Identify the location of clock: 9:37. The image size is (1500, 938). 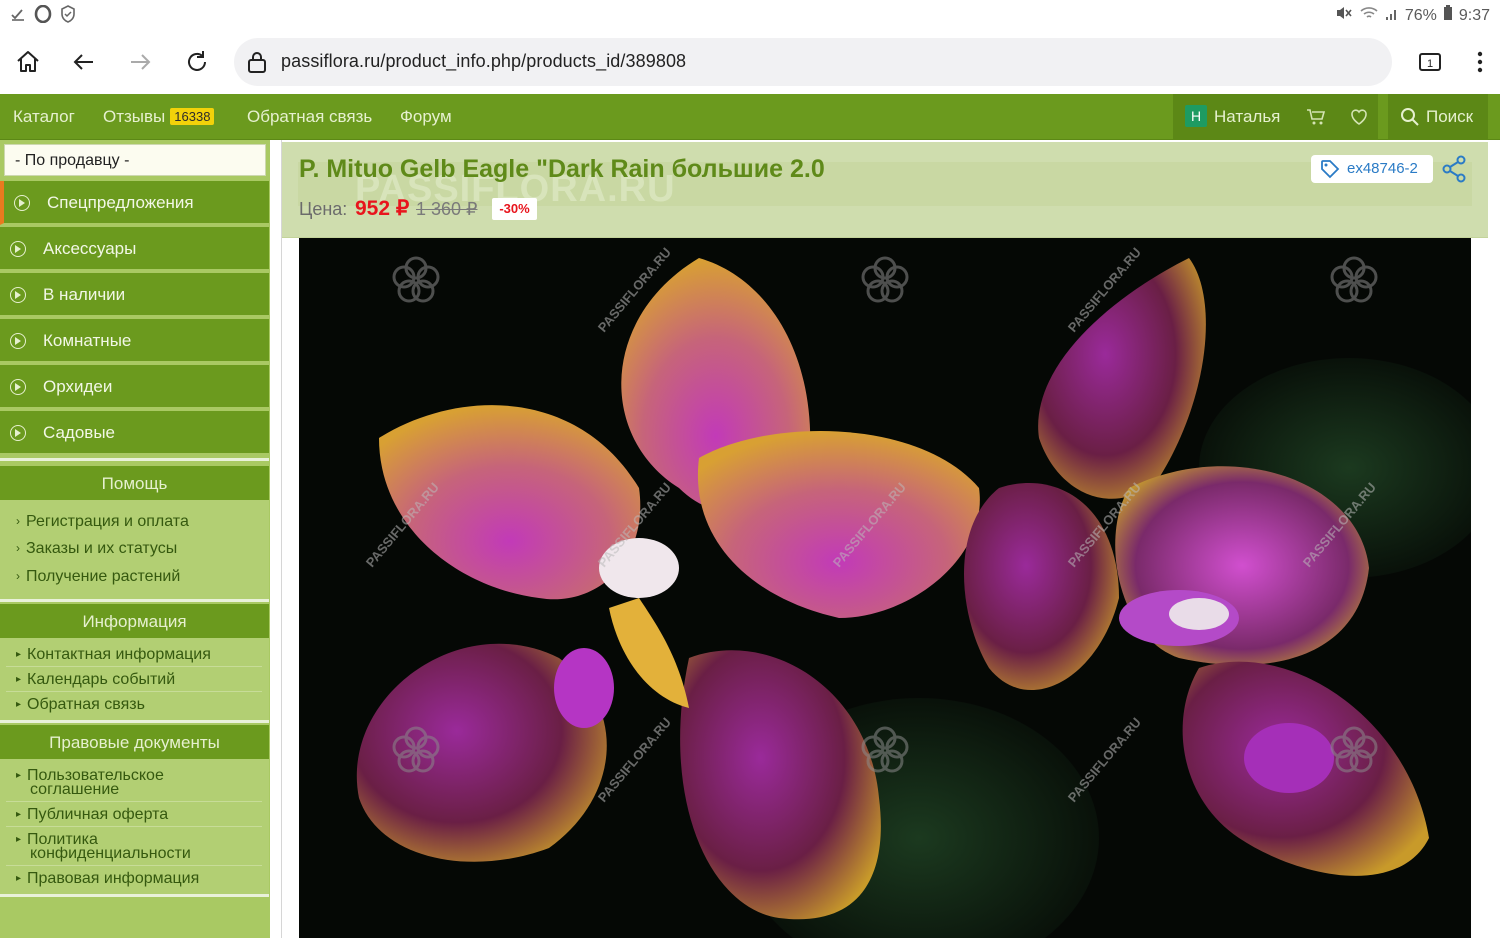
(1474, 15).